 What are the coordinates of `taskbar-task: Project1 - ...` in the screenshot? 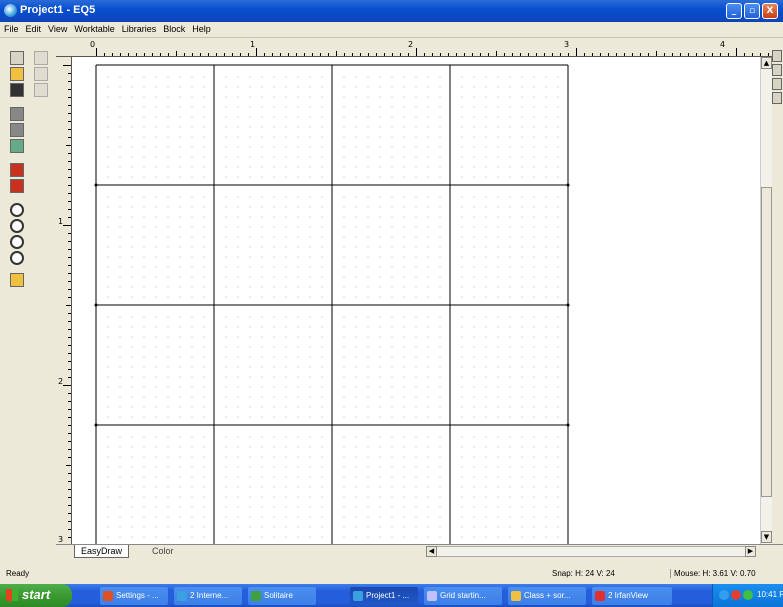 It's located at (384, 596).